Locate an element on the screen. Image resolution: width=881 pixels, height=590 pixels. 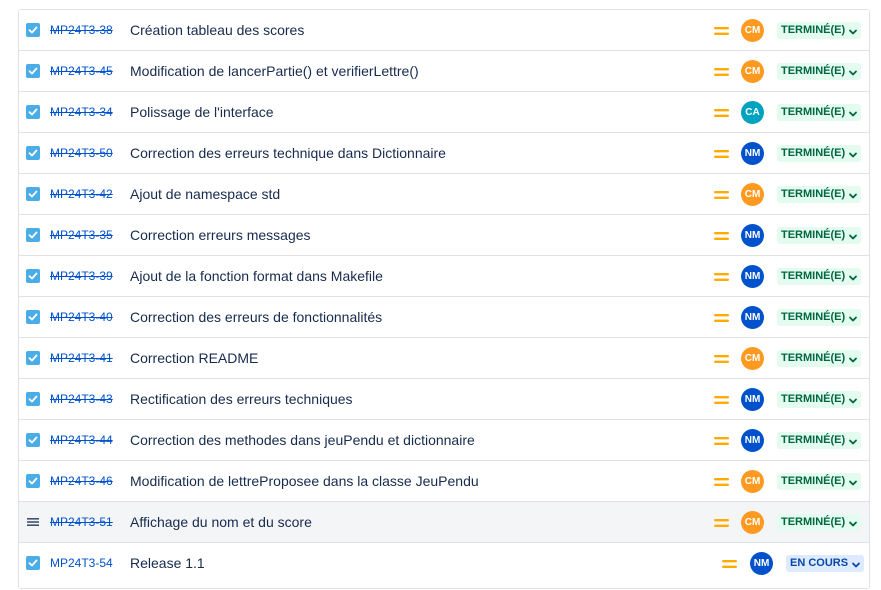
issue-key-link: MP24T3-44 is located at coordinates (81, 440).